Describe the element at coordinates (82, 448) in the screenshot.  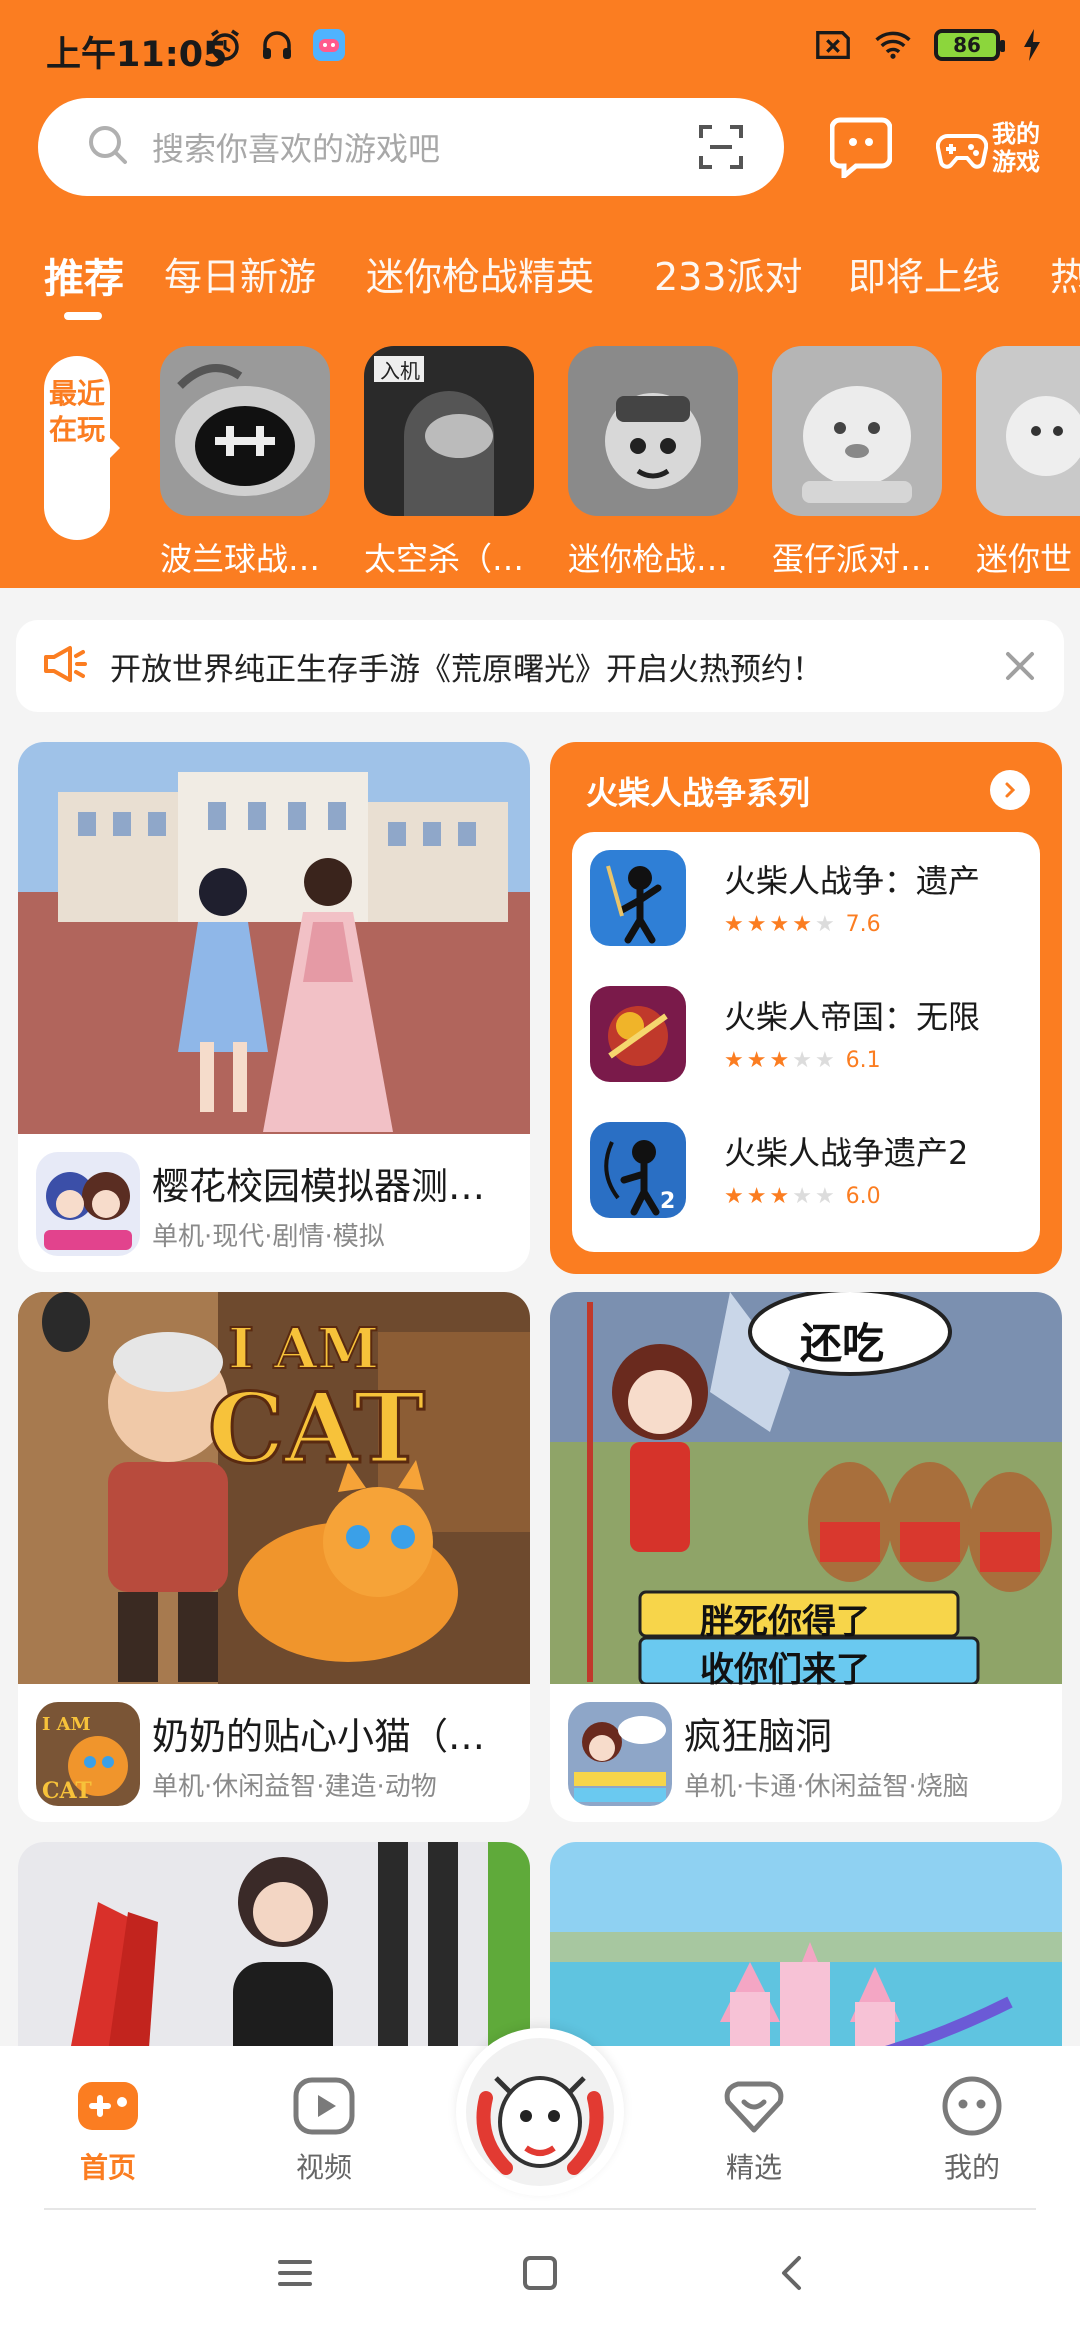
I see `recent-label: 最近在玩` at that location.